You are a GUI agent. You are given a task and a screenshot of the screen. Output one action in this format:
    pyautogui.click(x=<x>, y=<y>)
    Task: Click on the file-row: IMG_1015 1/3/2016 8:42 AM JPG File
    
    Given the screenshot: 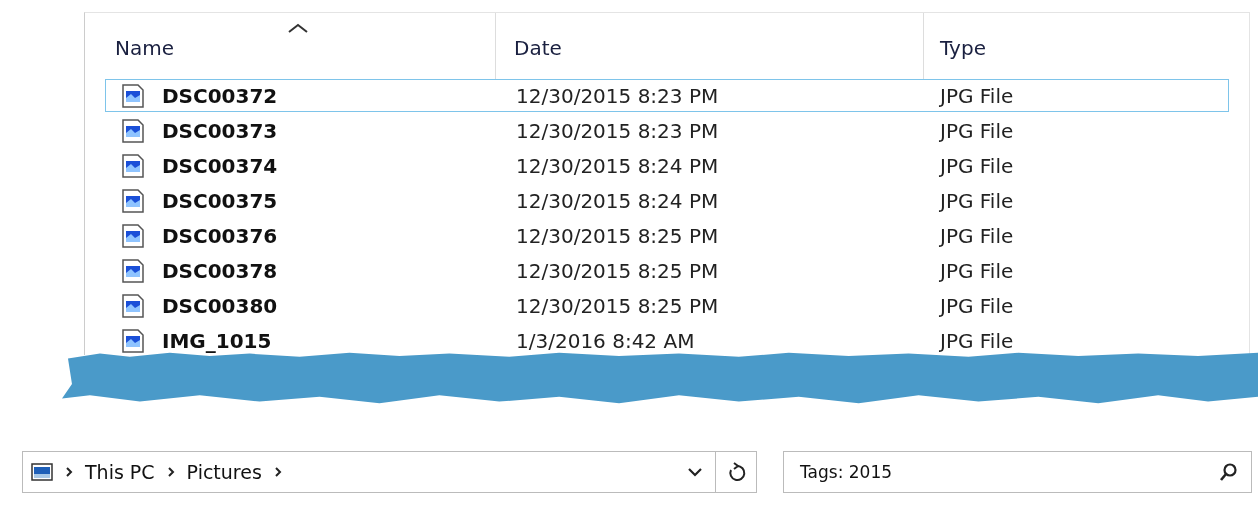 What is the action you would take?
    pyautogui.click(x=667, y=339)
    